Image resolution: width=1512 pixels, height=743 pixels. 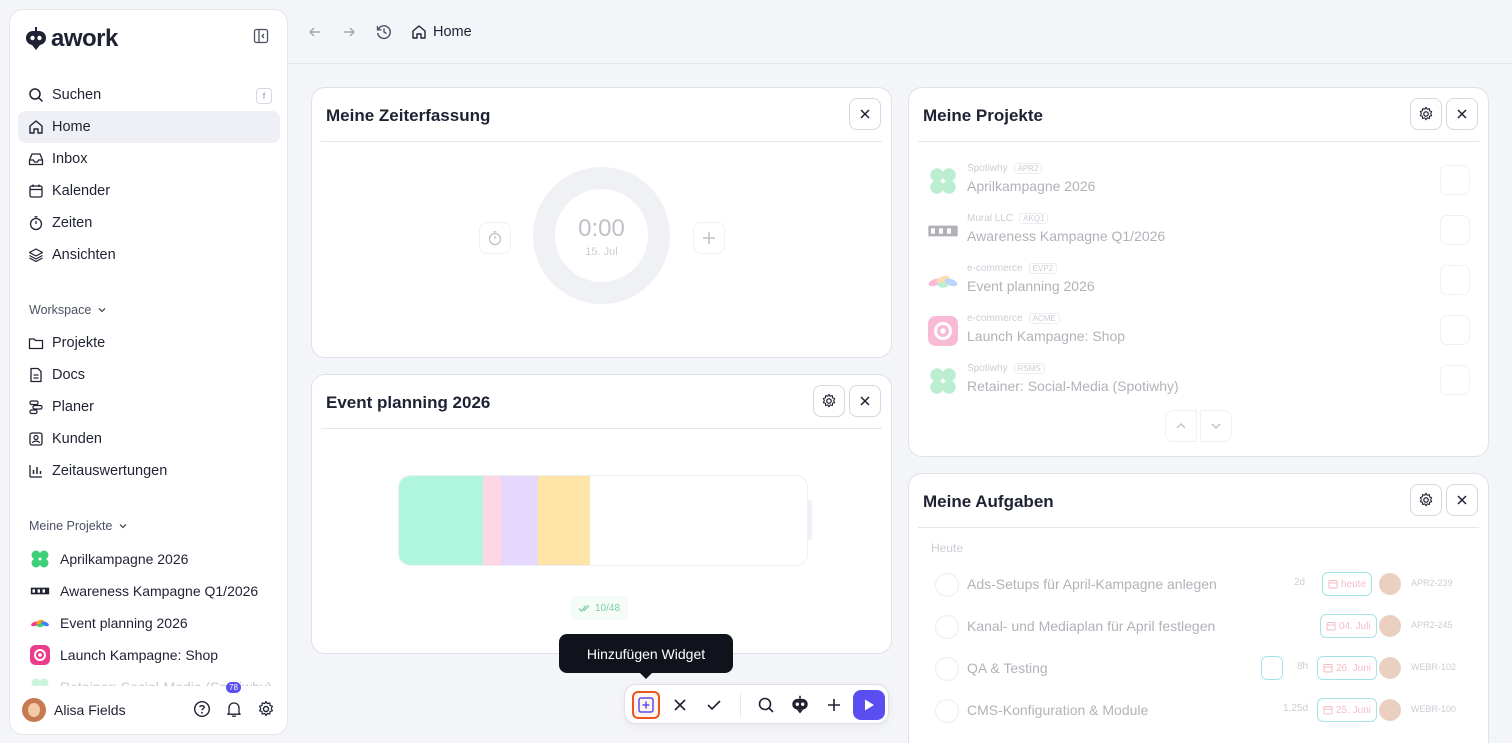 I want to click on task-key: APR2-245, so click(x=1432, y=625).